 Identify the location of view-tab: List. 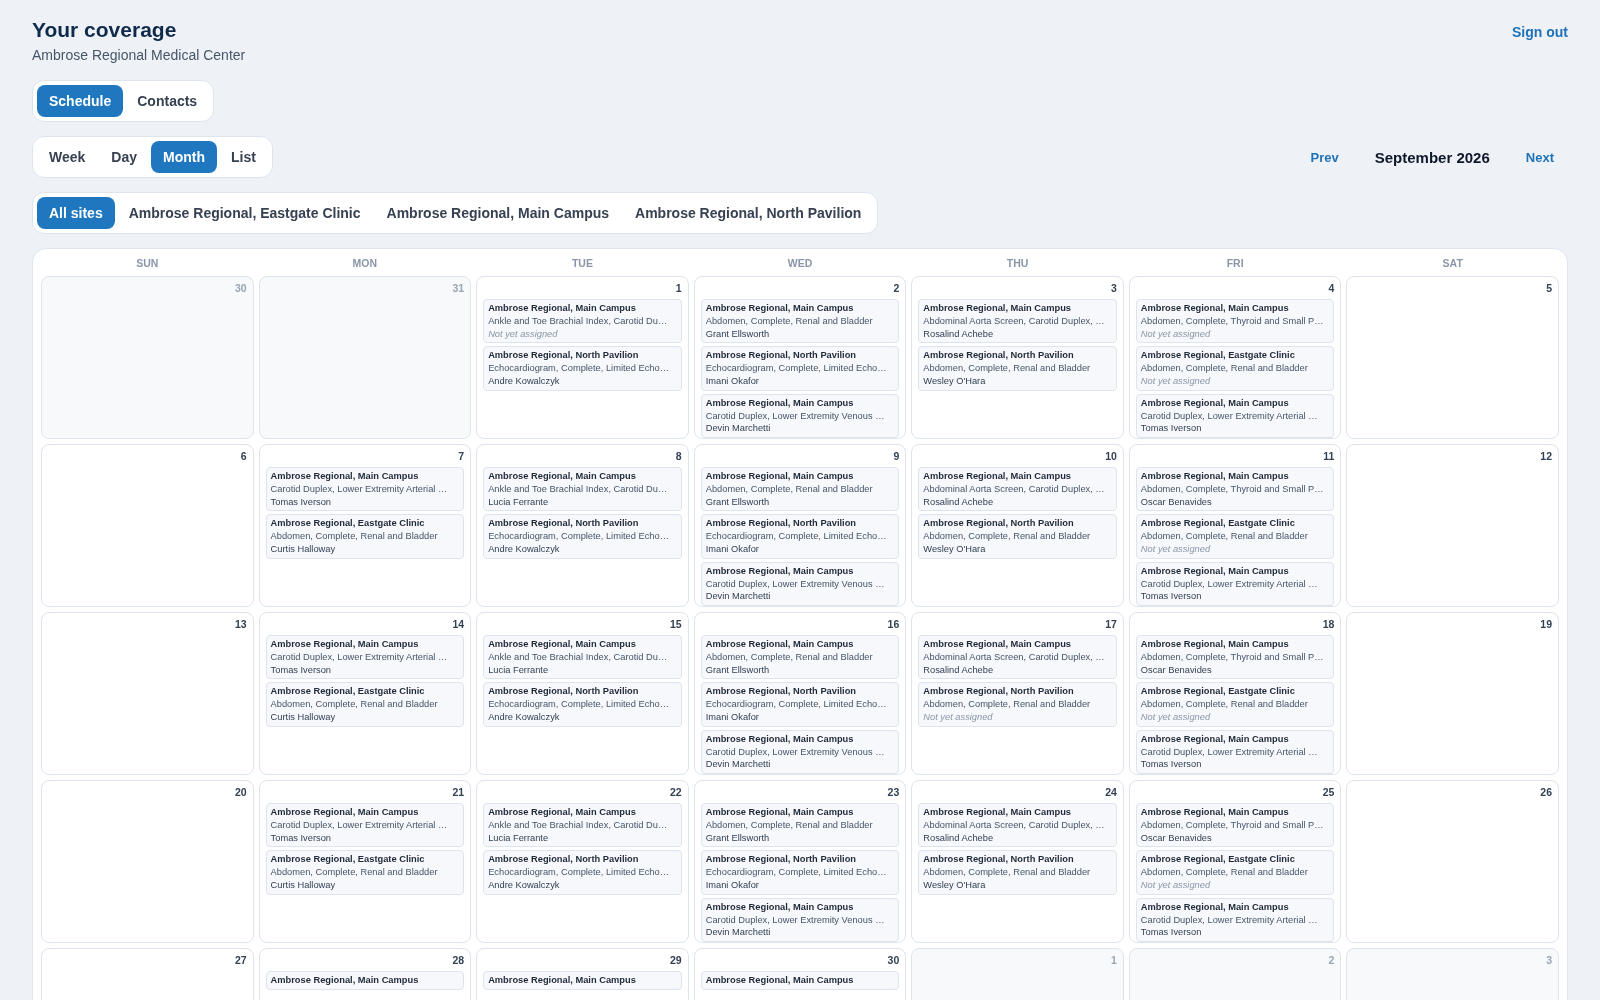
(243, 157).